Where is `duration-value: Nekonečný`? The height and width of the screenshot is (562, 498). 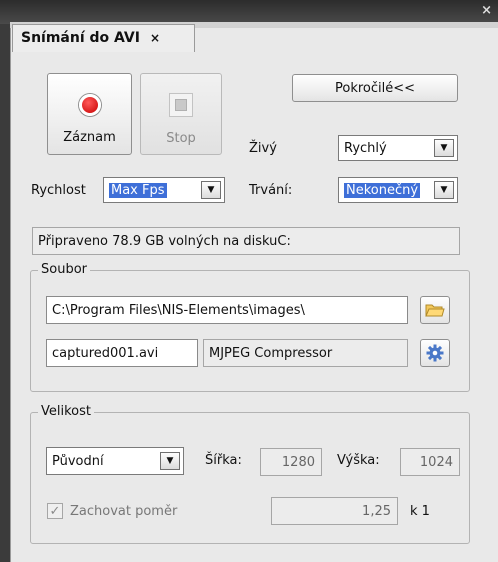
duration-value: Nekonečný is located at coordinates (382, 190).